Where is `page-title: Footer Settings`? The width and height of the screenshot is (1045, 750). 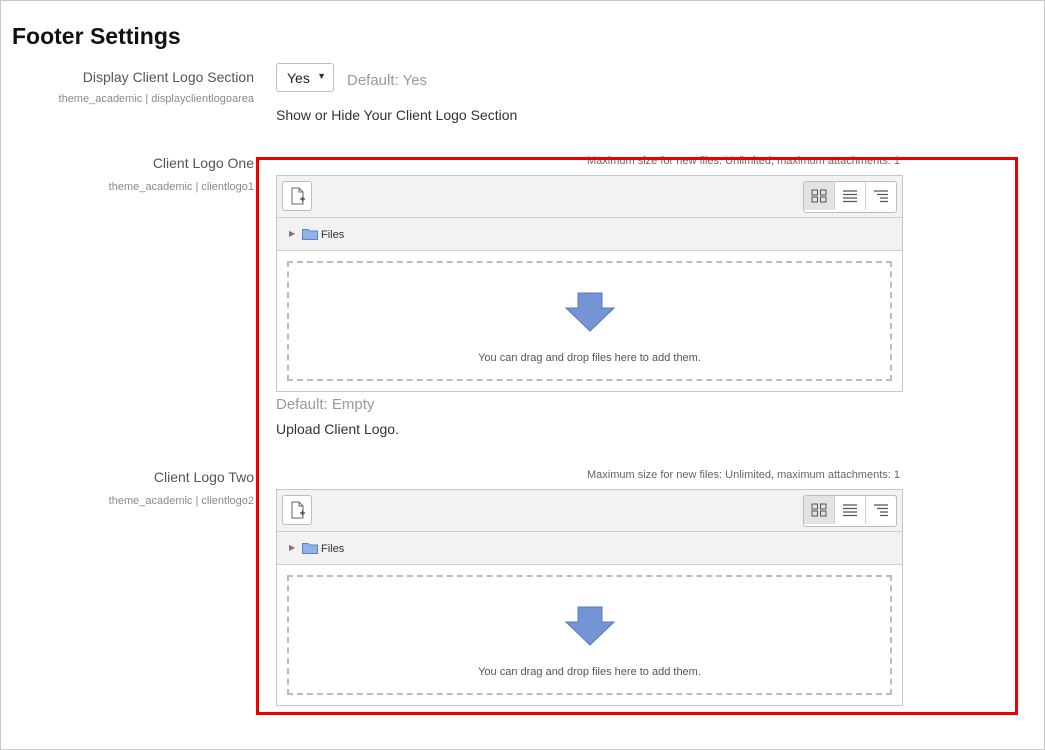 page-title: Footer Settings is located at coordinates (96, 36).